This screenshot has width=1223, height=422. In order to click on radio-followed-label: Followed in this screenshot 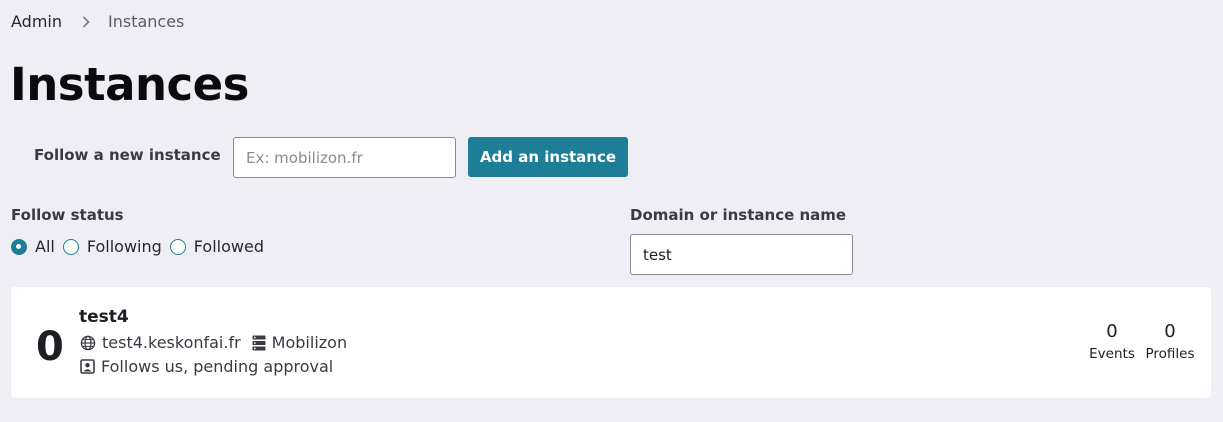, I will do `click(228, 246)`.